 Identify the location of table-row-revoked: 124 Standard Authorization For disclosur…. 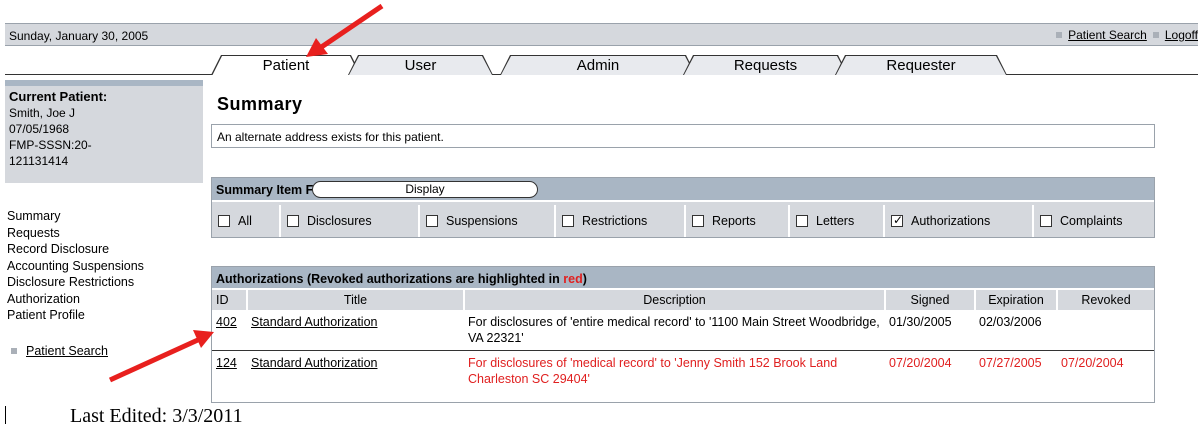
(683, 370).